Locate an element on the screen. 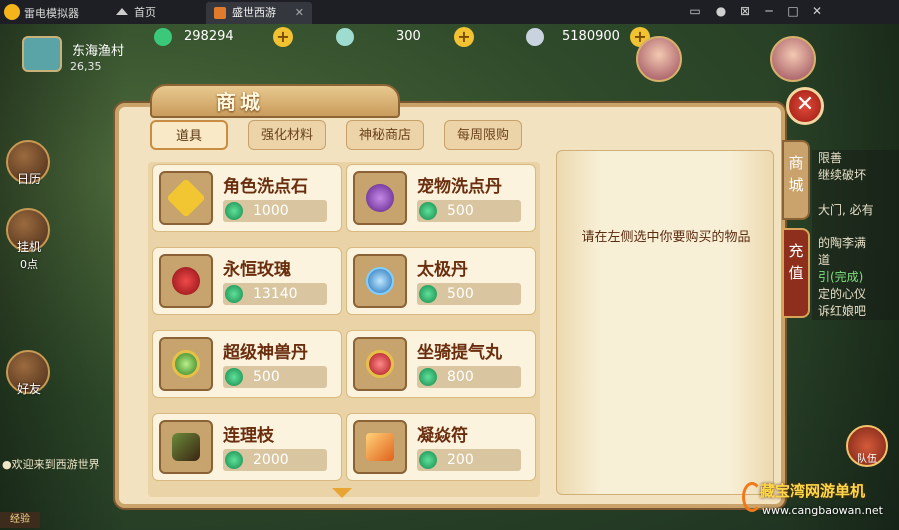 Image resolution: width=899 pixels, height=530 pixels. quest-line: 继续破坏 is located at coordinates (842, 175).